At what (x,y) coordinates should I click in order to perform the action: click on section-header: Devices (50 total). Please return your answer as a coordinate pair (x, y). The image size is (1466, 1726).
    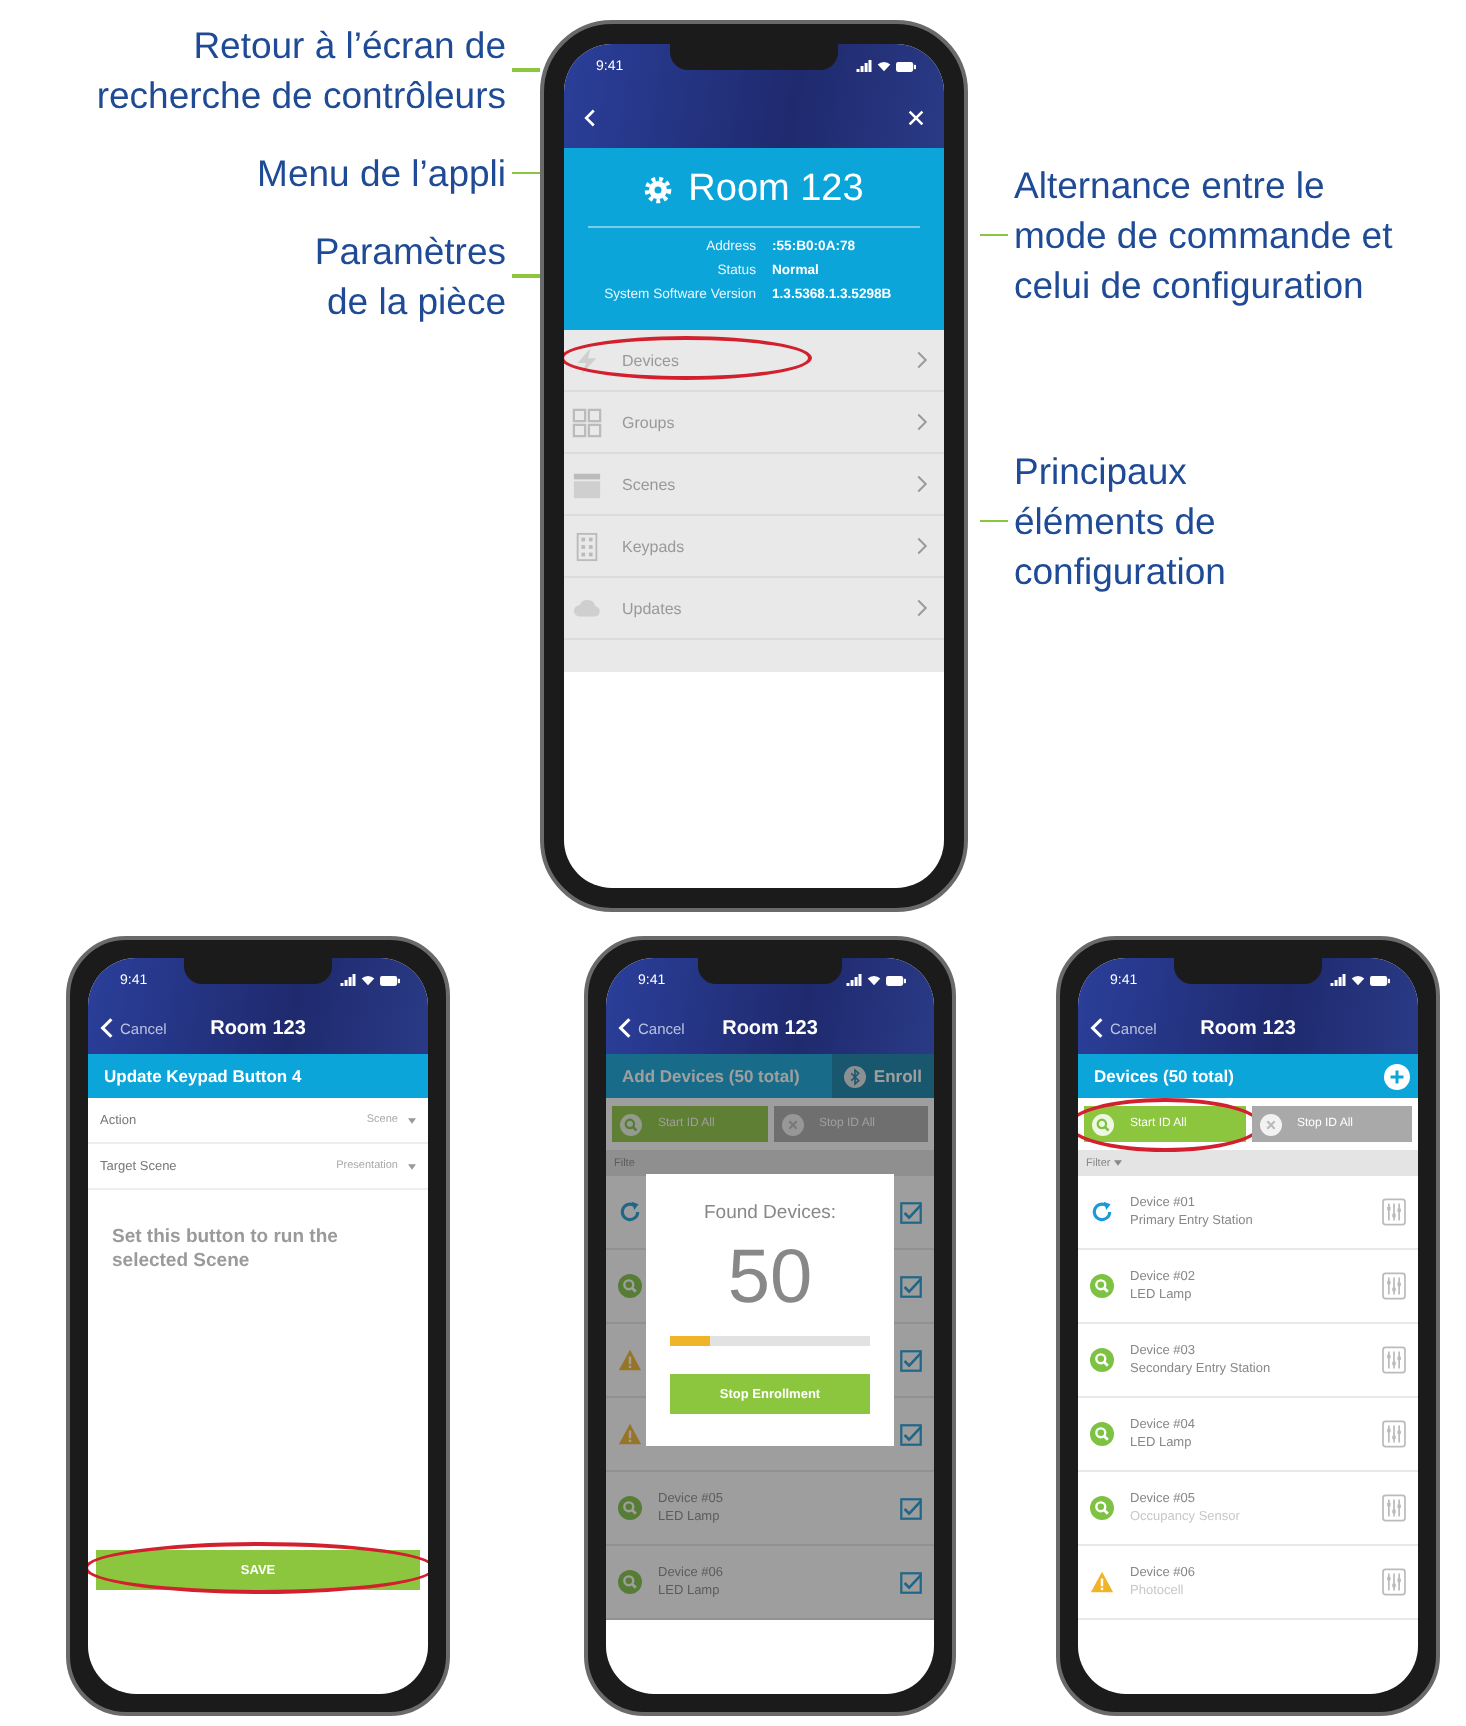
    Looking at the image, I should click on (1248, 1076).